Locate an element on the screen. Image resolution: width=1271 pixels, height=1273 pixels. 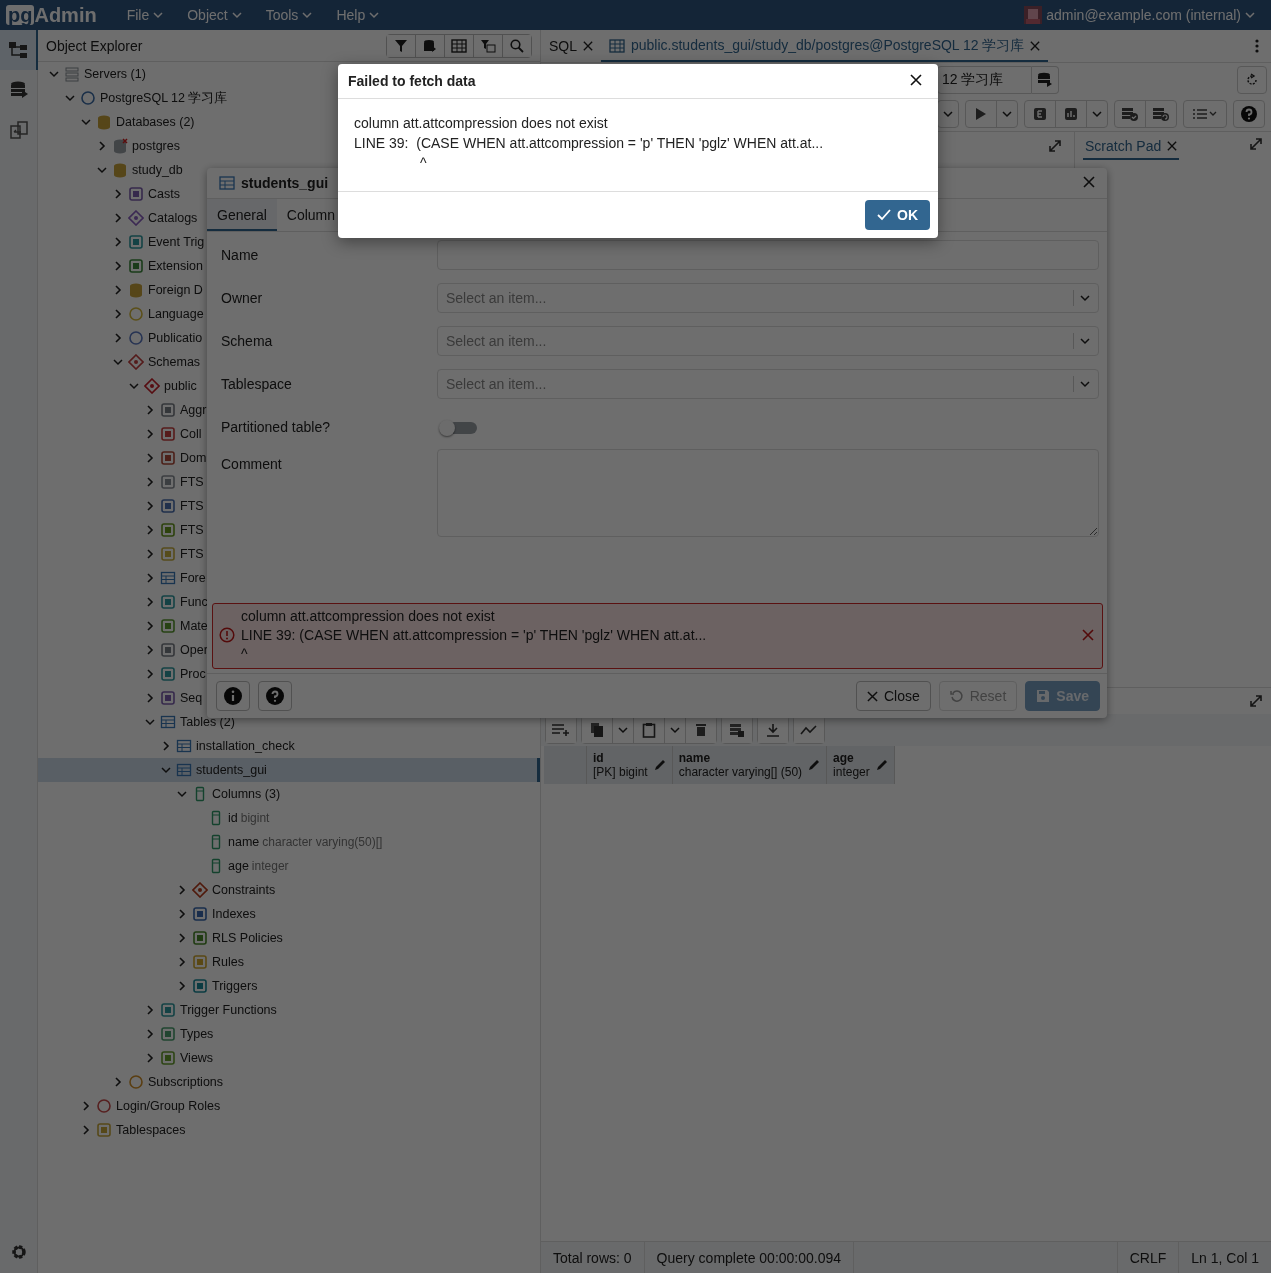
tree-label: installation_check is located at coordinates (245, 746).